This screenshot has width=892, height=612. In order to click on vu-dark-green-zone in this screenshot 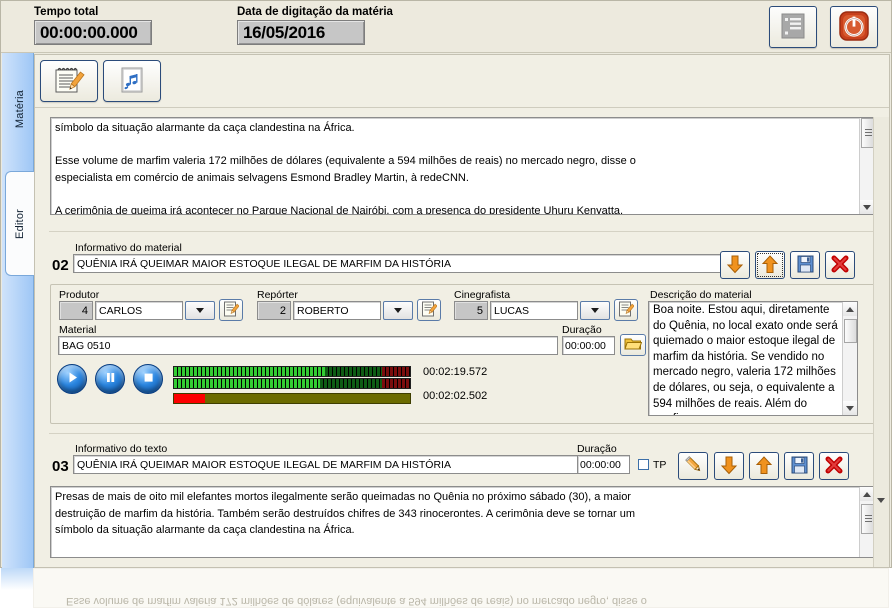, I will do `click(351, 383)`.